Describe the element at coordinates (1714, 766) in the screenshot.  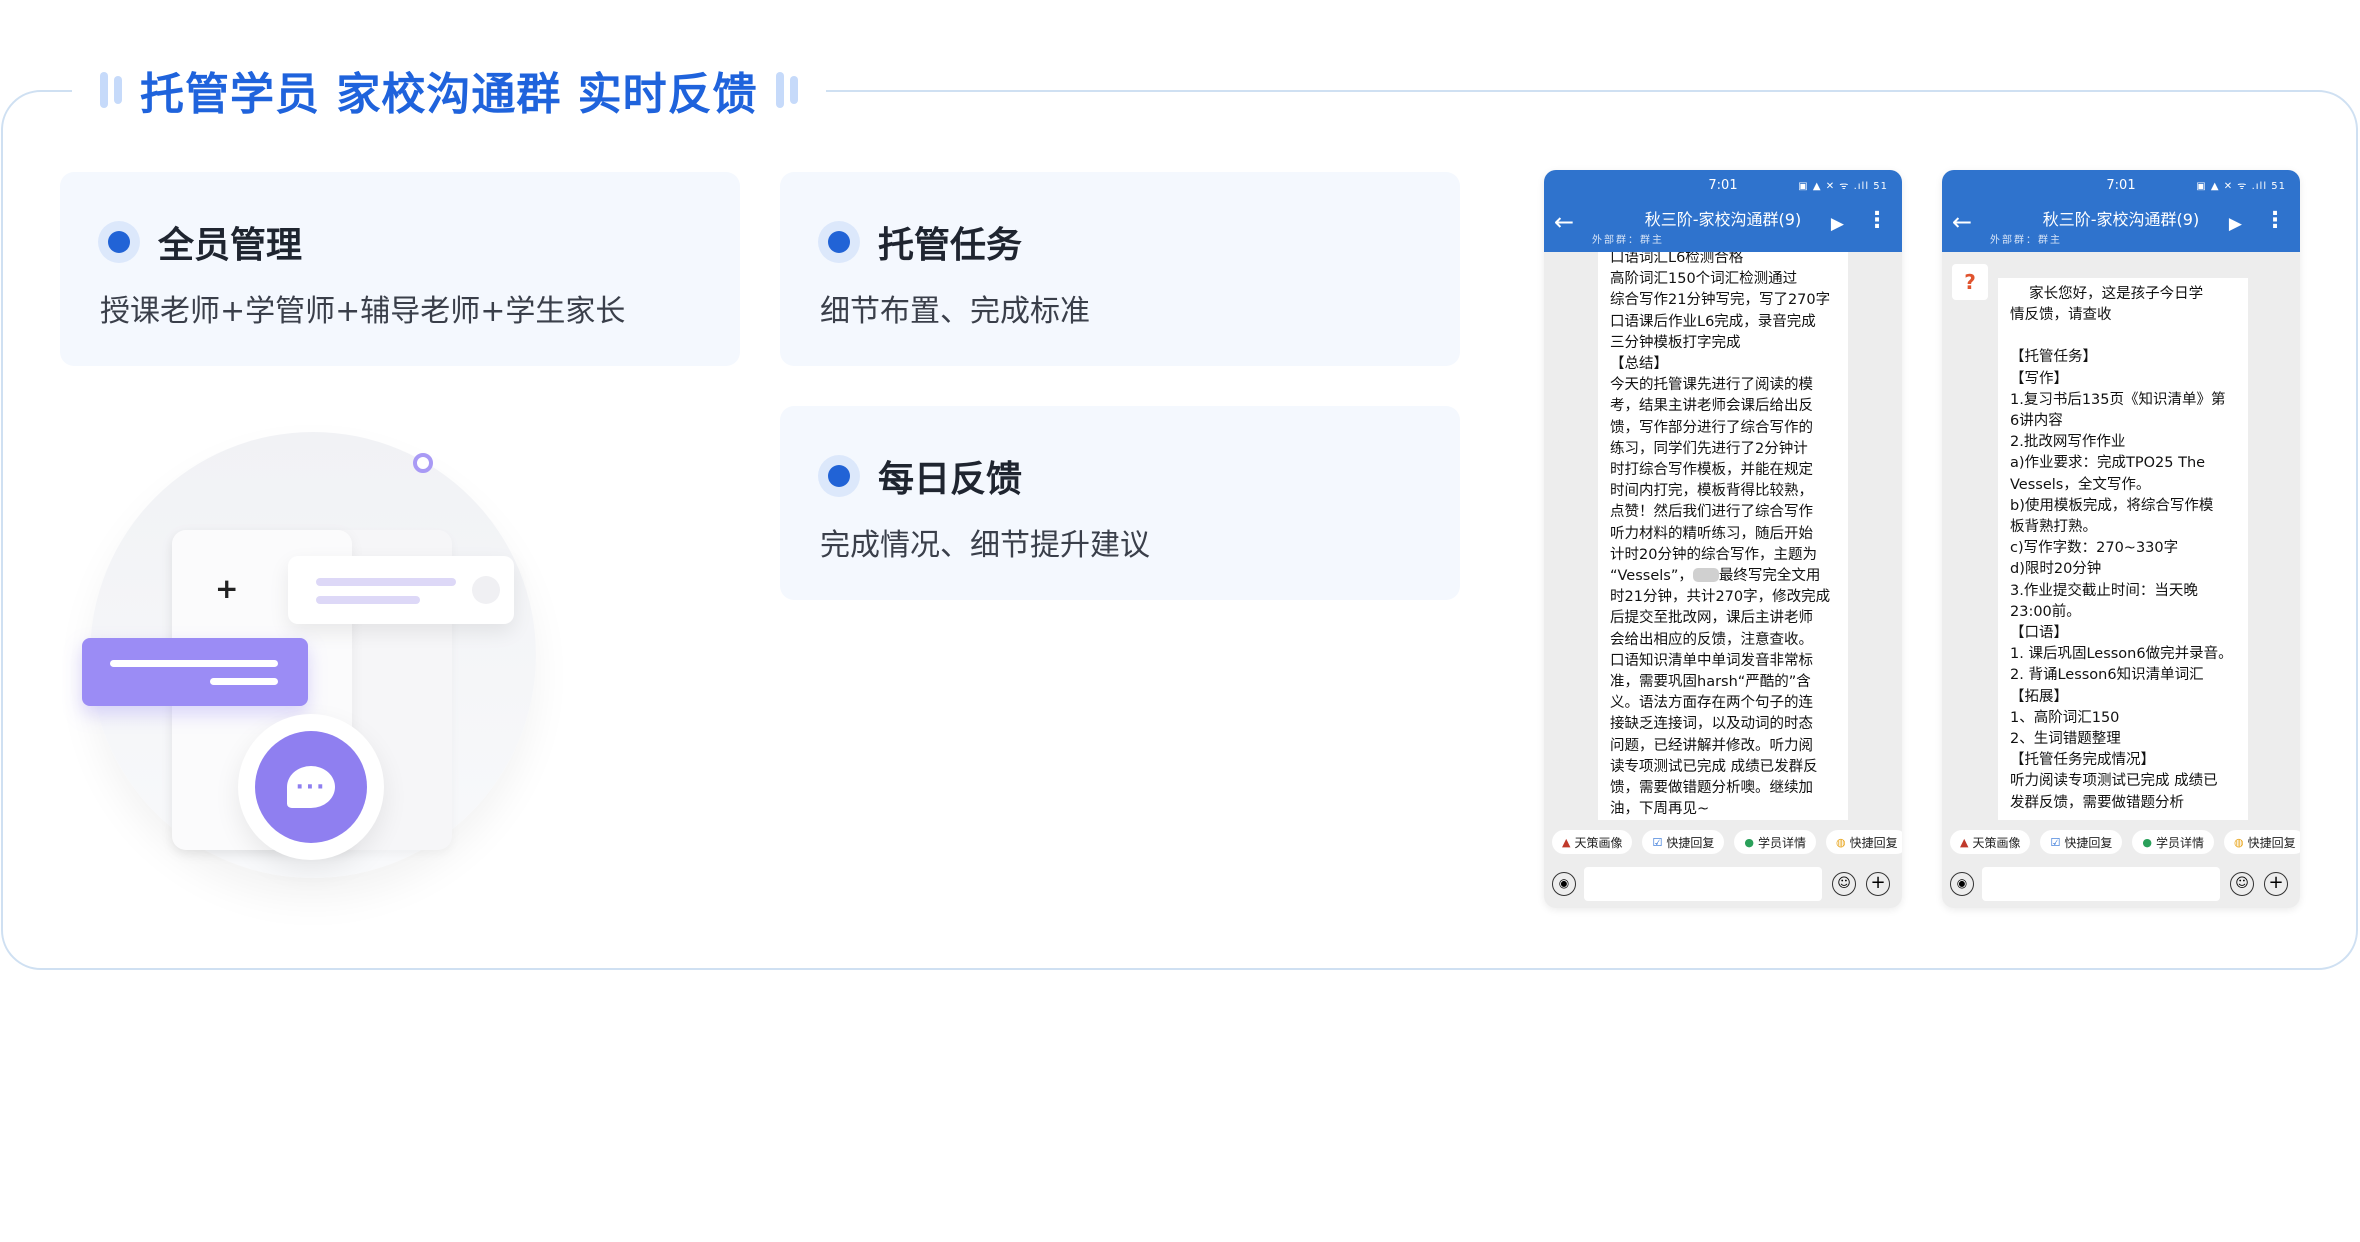
I see `message-line: 读专项测试已完成 成绩已发群反` at that location.